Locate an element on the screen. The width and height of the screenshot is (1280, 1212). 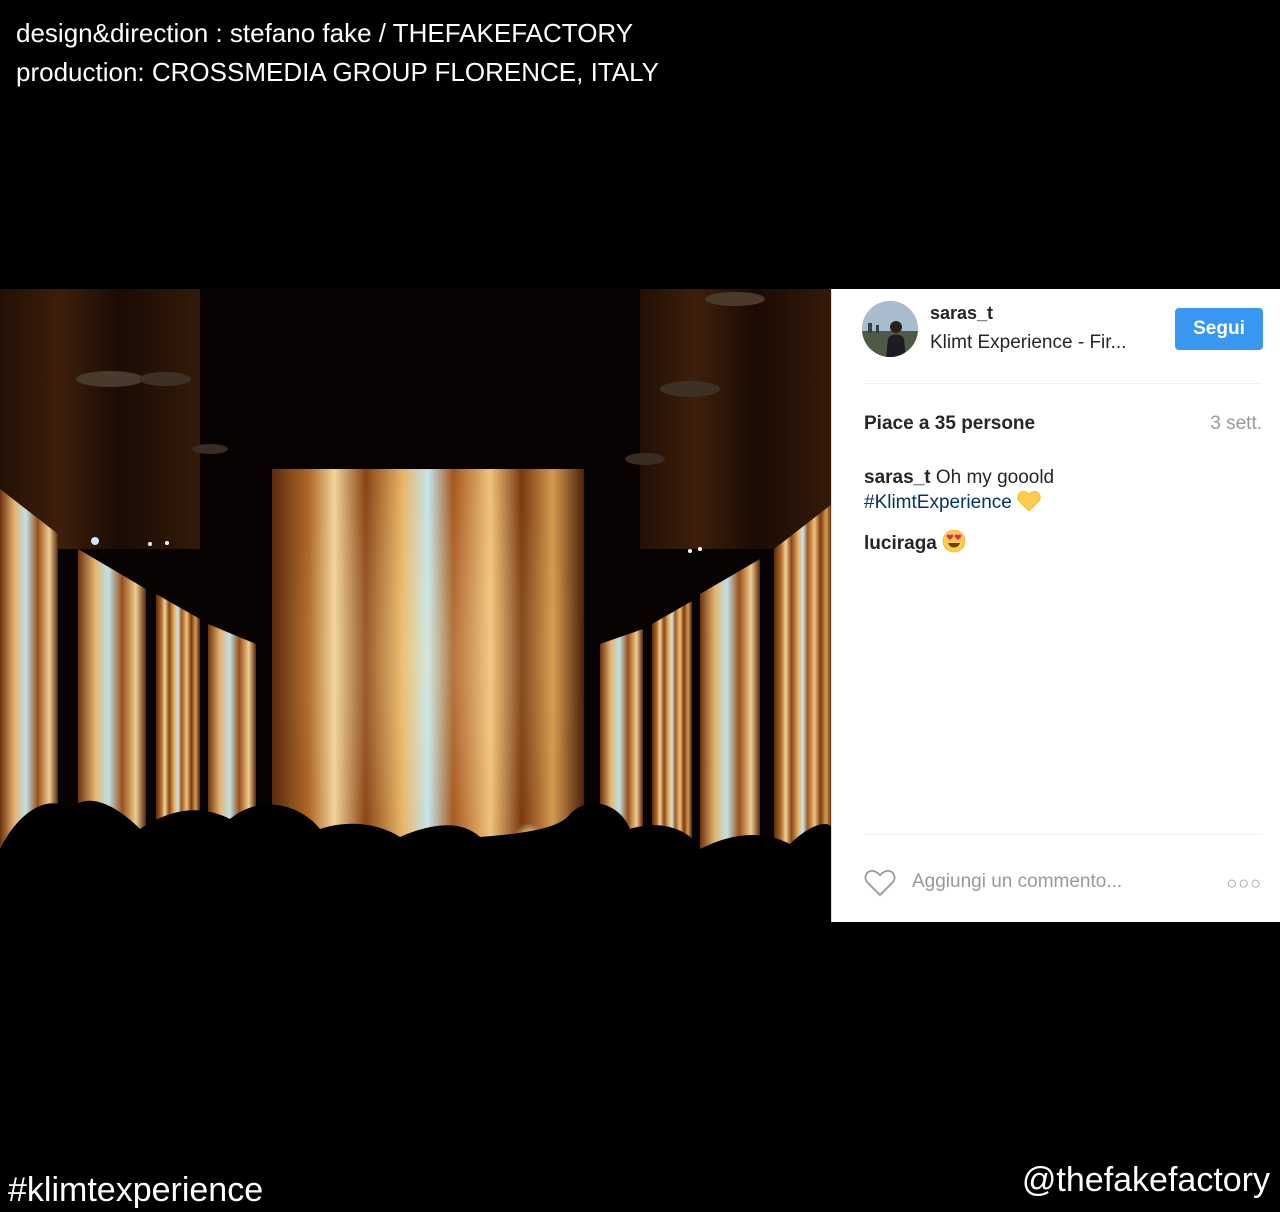
more-options-icon: ○○○ is located at coordinates (1244, 883).